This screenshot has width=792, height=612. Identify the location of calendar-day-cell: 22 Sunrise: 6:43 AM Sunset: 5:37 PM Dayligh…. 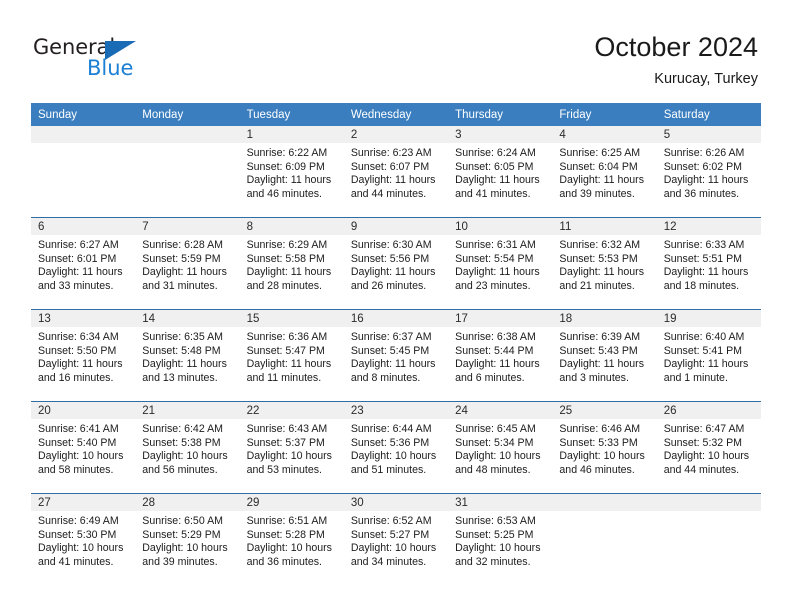
(291, 447).